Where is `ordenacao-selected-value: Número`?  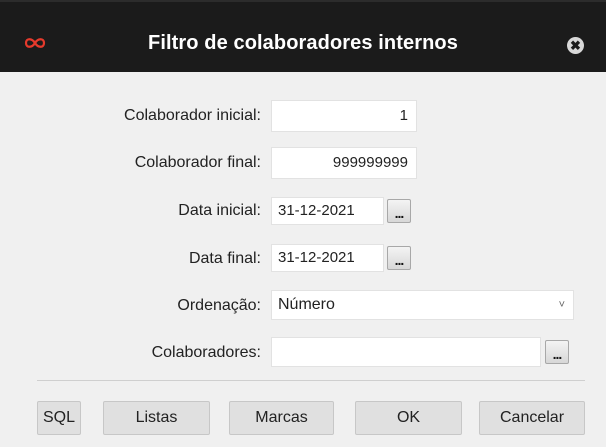 ordenacao-selected-value: Número is located at coordinates (306, 304).